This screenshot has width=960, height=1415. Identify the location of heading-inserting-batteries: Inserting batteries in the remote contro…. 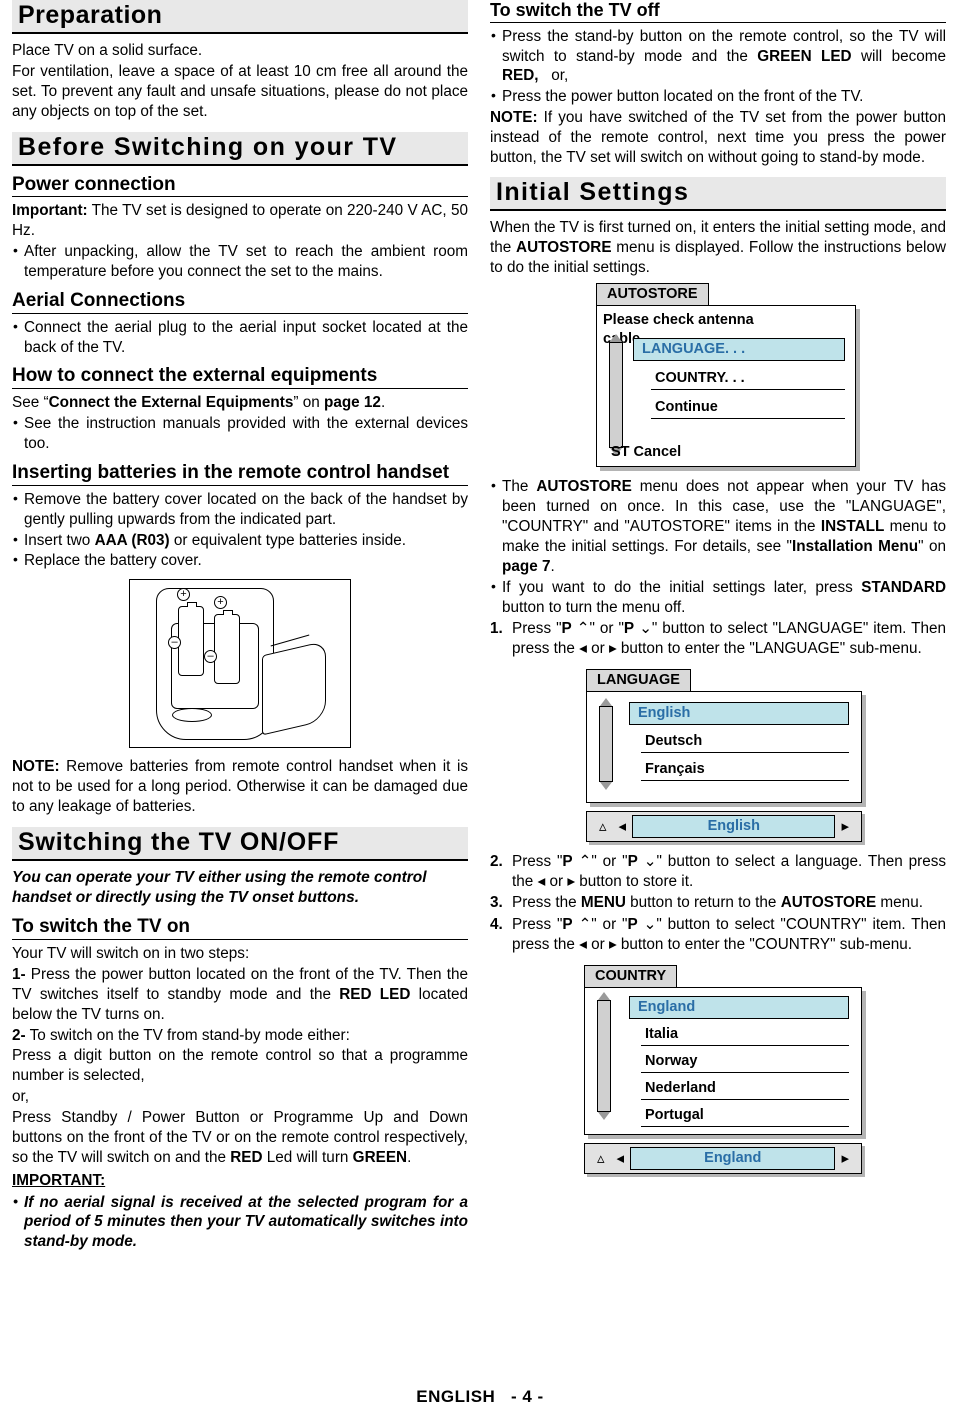
(240, 474).